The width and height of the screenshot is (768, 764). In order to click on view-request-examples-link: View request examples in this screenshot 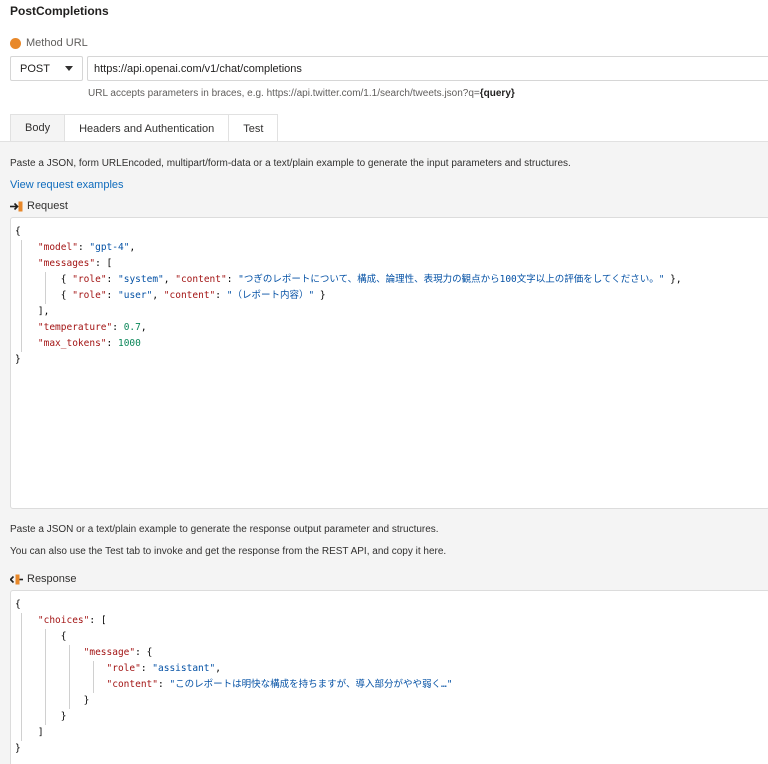, I will do `click(67, 185)`.